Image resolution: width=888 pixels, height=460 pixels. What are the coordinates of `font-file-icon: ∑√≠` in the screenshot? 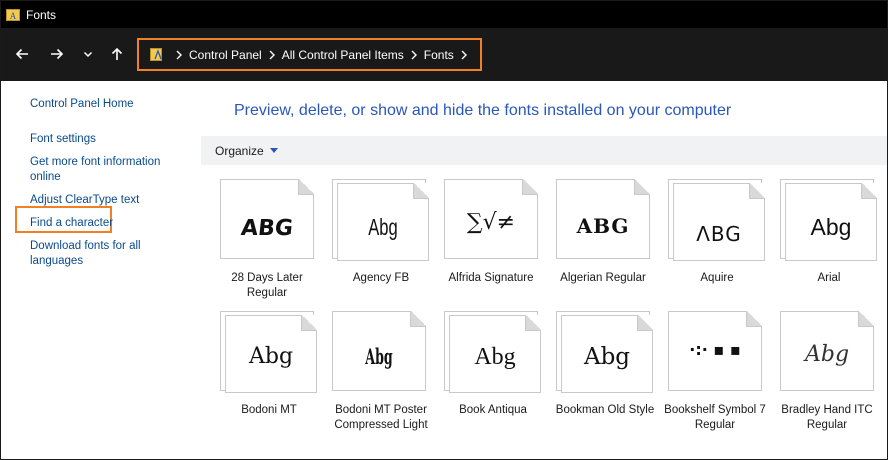 It's located at (491, 219).